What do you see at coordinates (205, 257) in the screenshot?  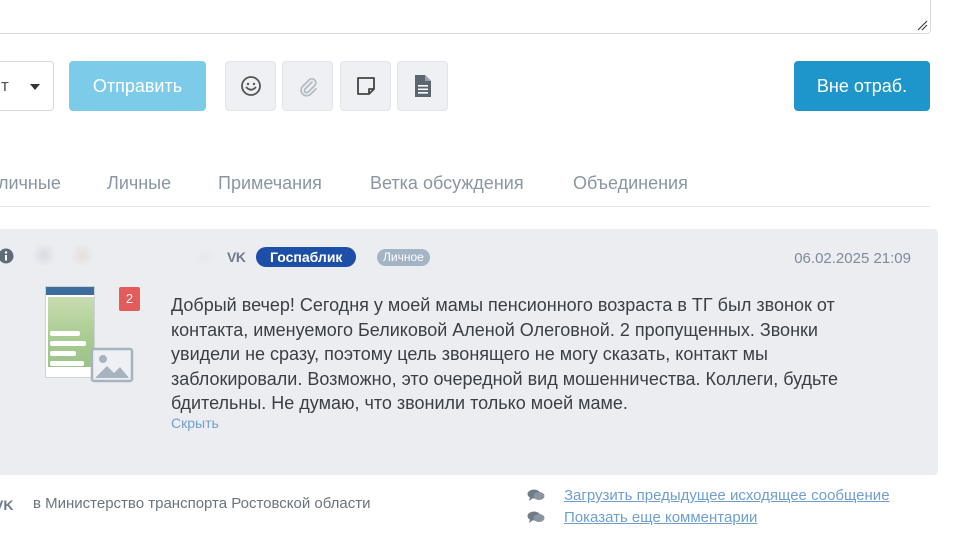 I see `blurred-author-detail` at bounding box center [205, 257].